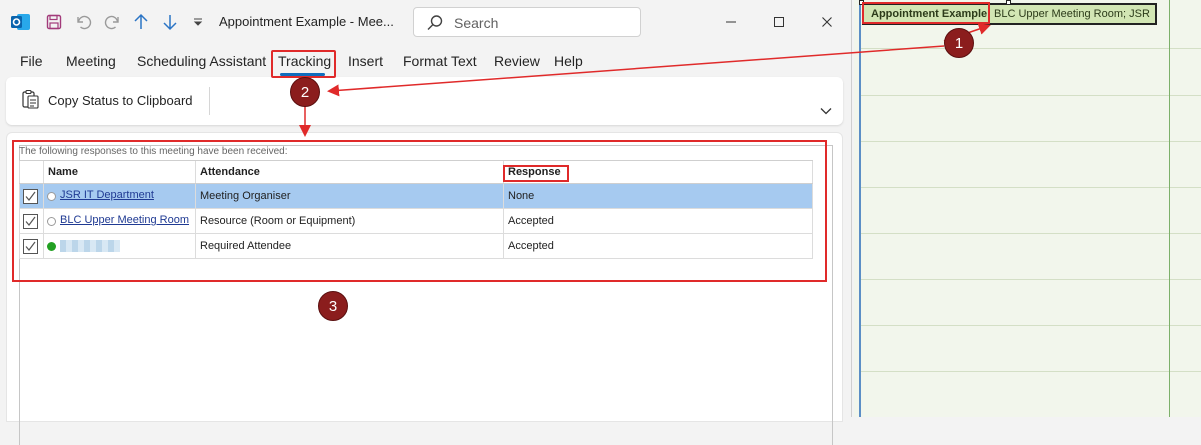 The width and height of the screenshot is (1201, 445). Describe the element at coordinates (31, 61) in the screenshot. I see `tab-file: File` at that location.